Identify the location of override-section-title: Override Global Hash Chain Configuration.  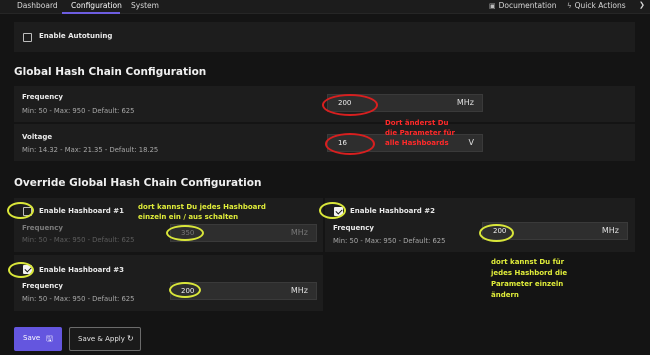
(138, 183).